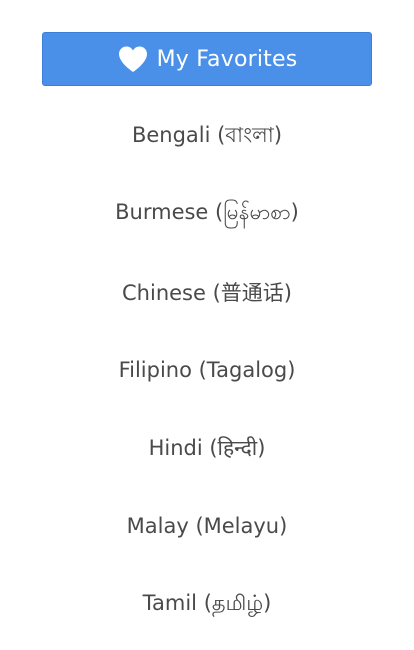 This screenshot has height=650, width=414. Describe the element at coordinates (207, 214) in the screenshot. I see `language-item-burmese: Burmese (မြန်မာစာ)` at that location.